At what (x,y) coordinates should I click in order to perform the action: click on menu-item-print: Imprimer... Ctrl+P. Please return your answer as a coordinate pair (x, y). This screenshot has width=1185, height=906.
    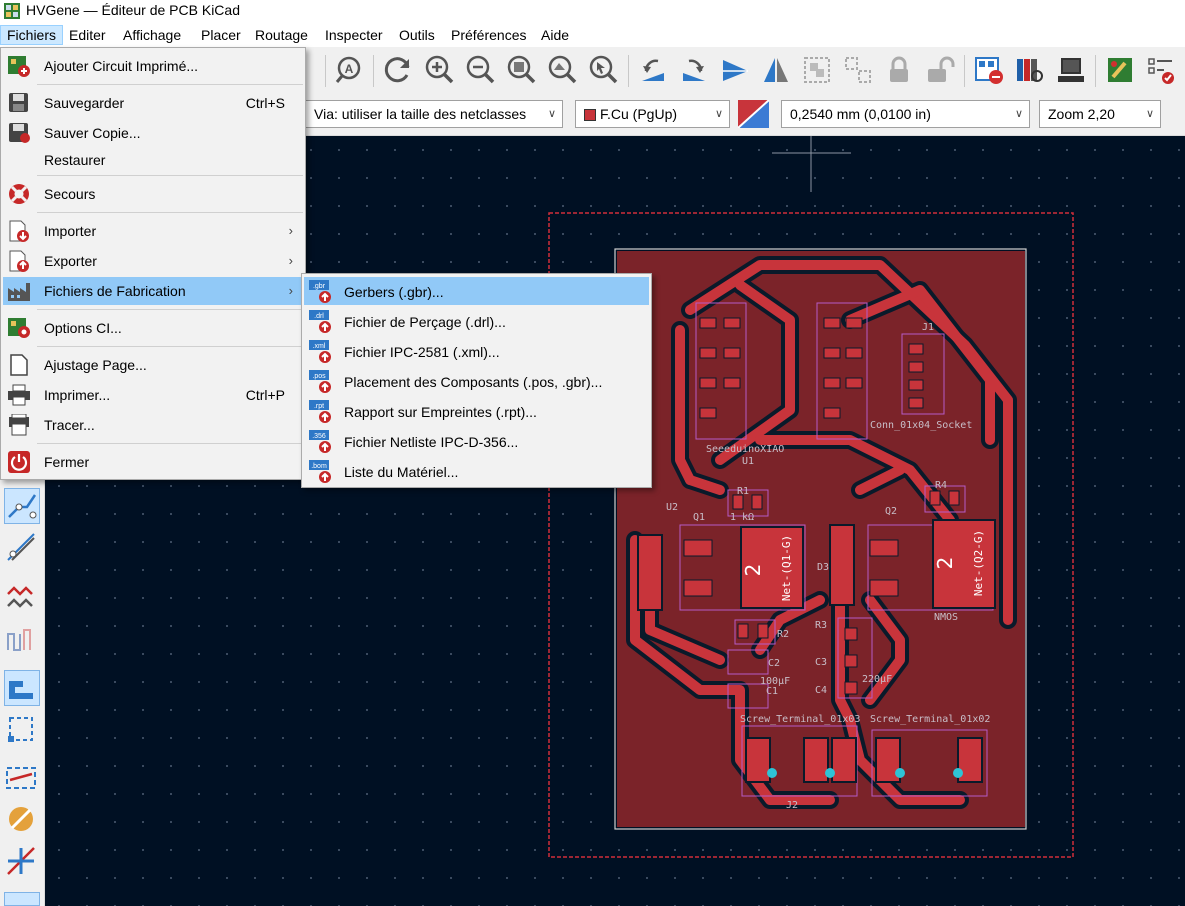
    Looking at the image, I should click on (153, 395).